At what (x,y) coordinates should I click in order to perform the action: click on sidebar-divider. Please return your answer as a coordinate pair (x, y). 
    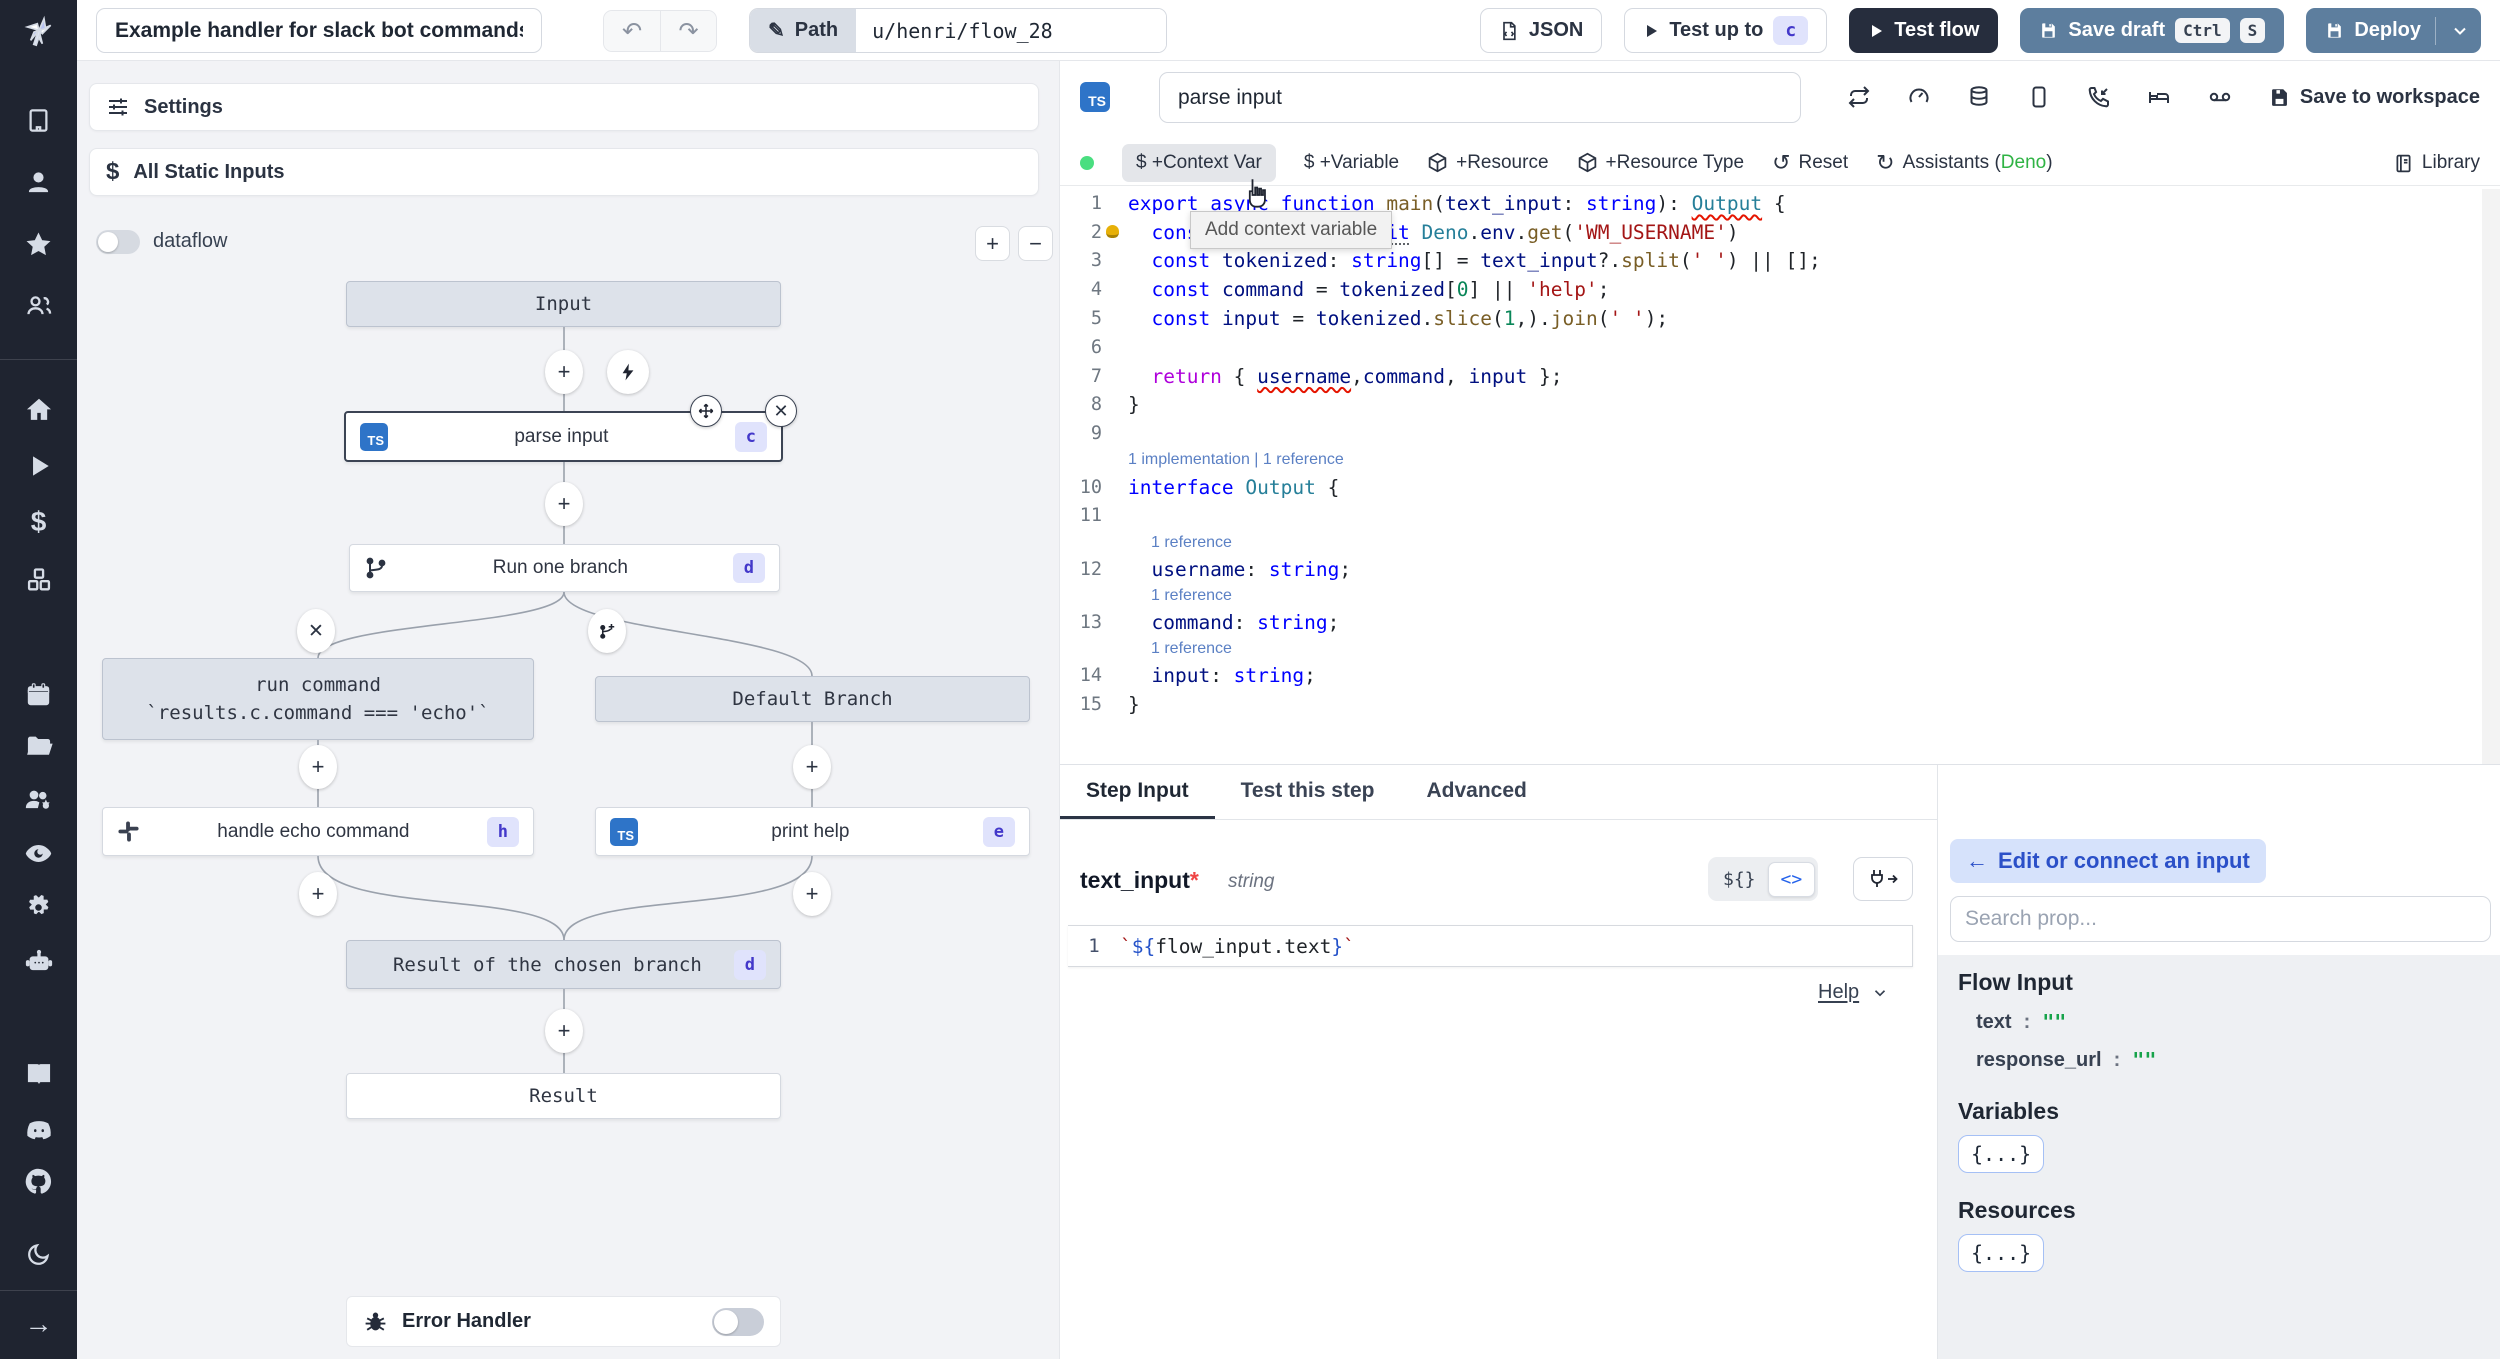
    Looking at the image, I should click on (38, 359).